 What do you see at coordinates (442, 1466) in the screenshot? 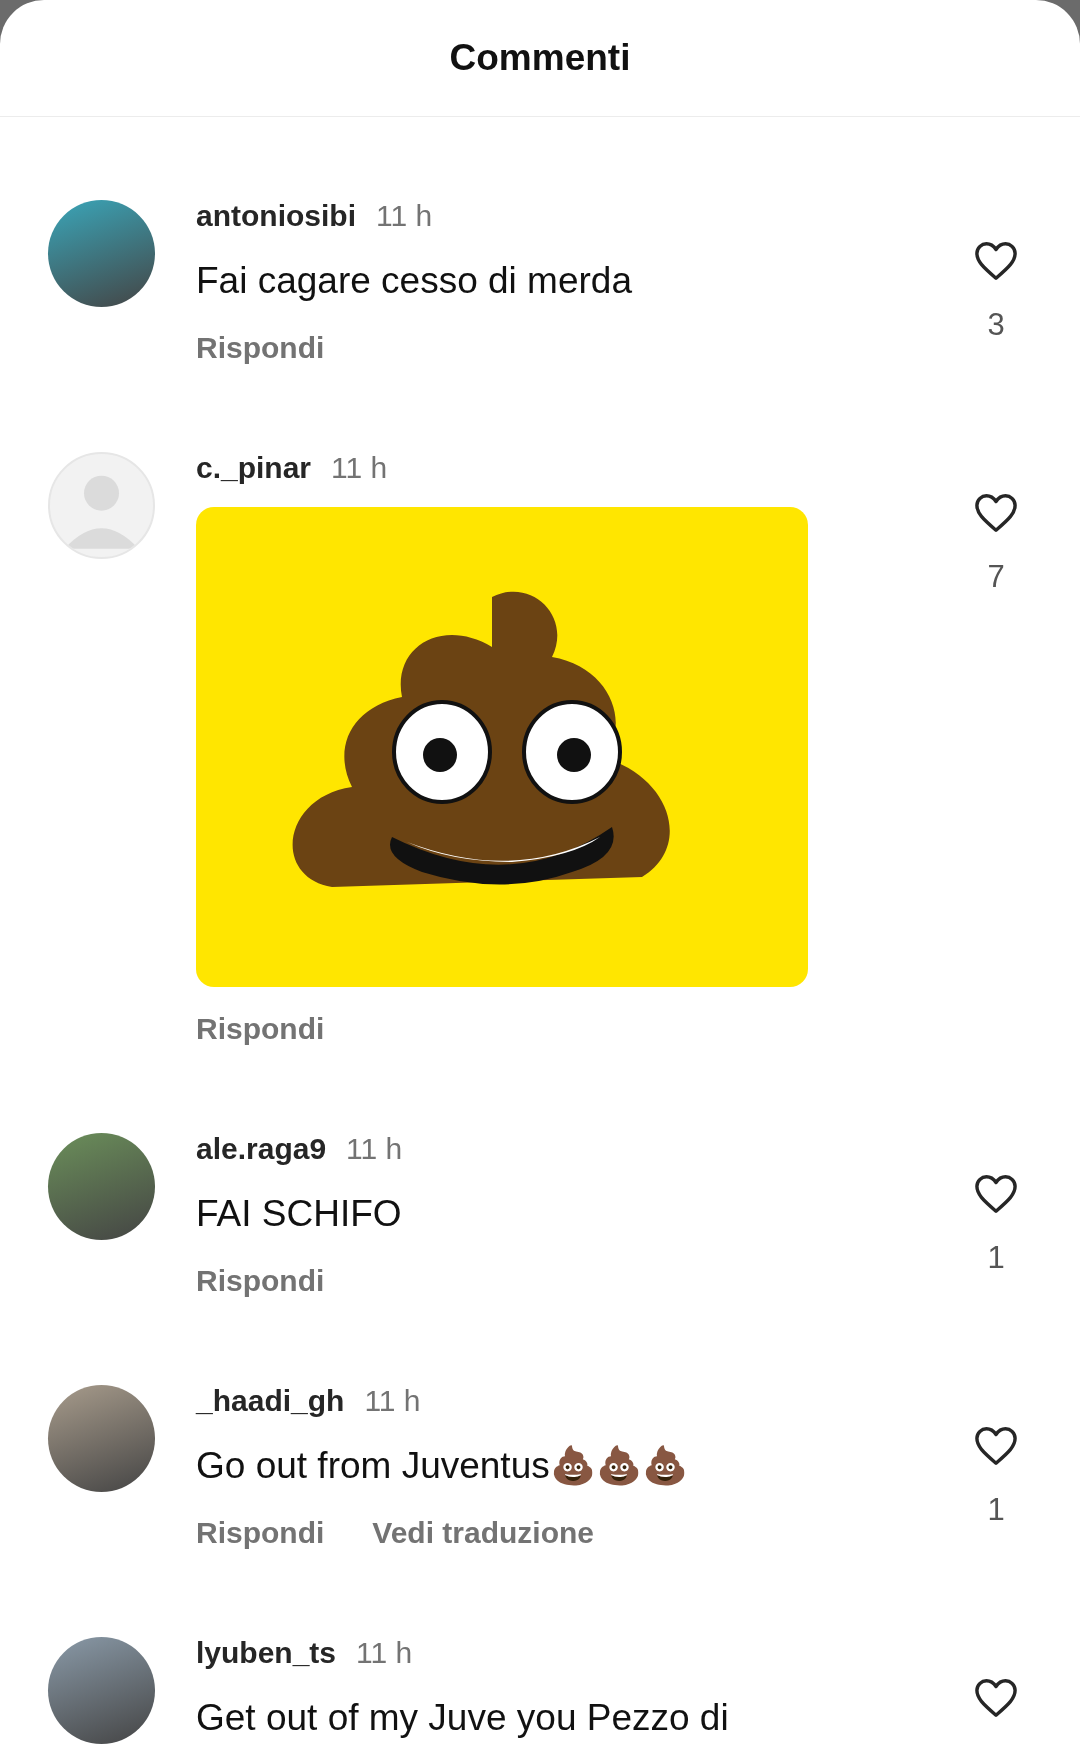
I see `comment-text: Go out from Juventus💩💩💩` at bounding box center [442, 1466].